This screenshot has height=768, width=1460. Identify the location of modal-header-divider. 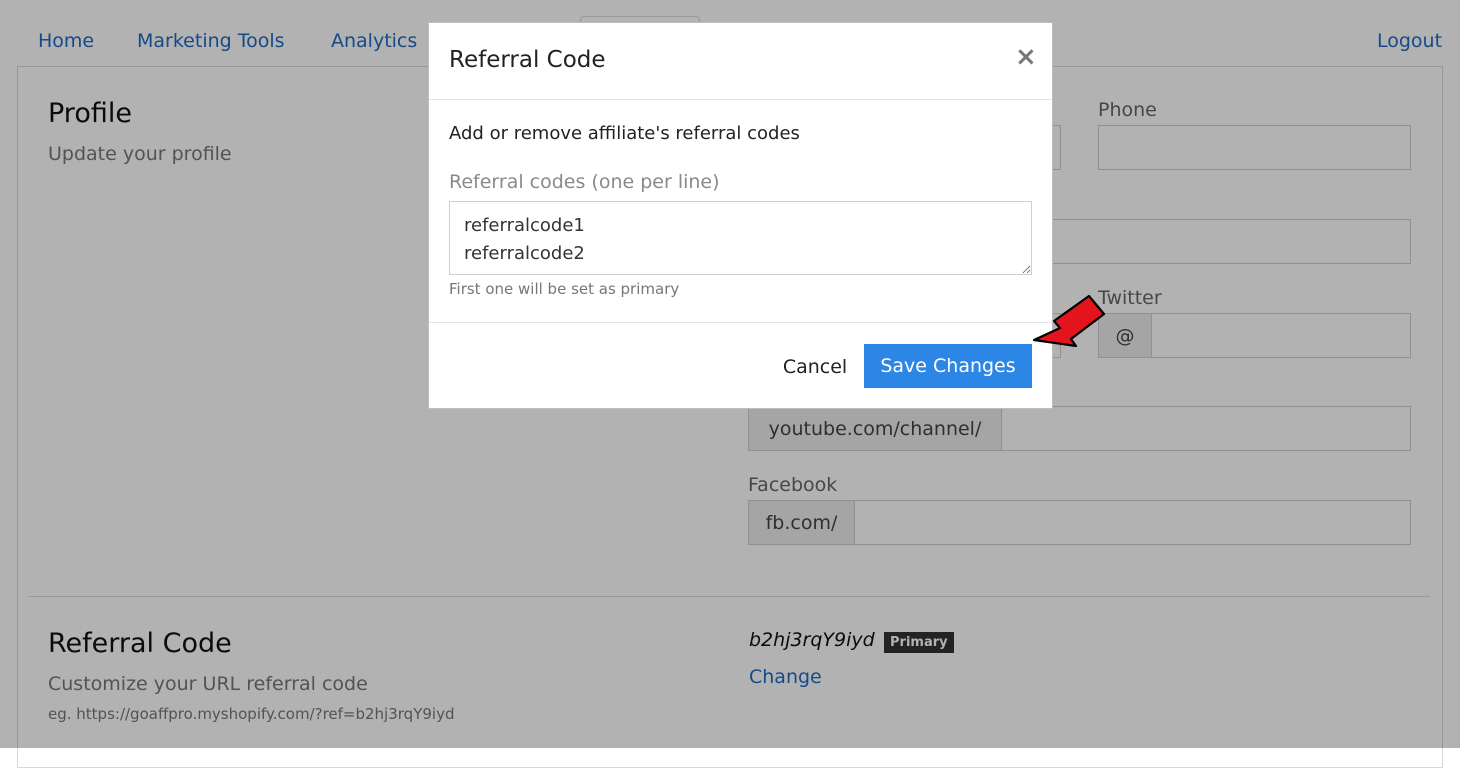
(740, 99).